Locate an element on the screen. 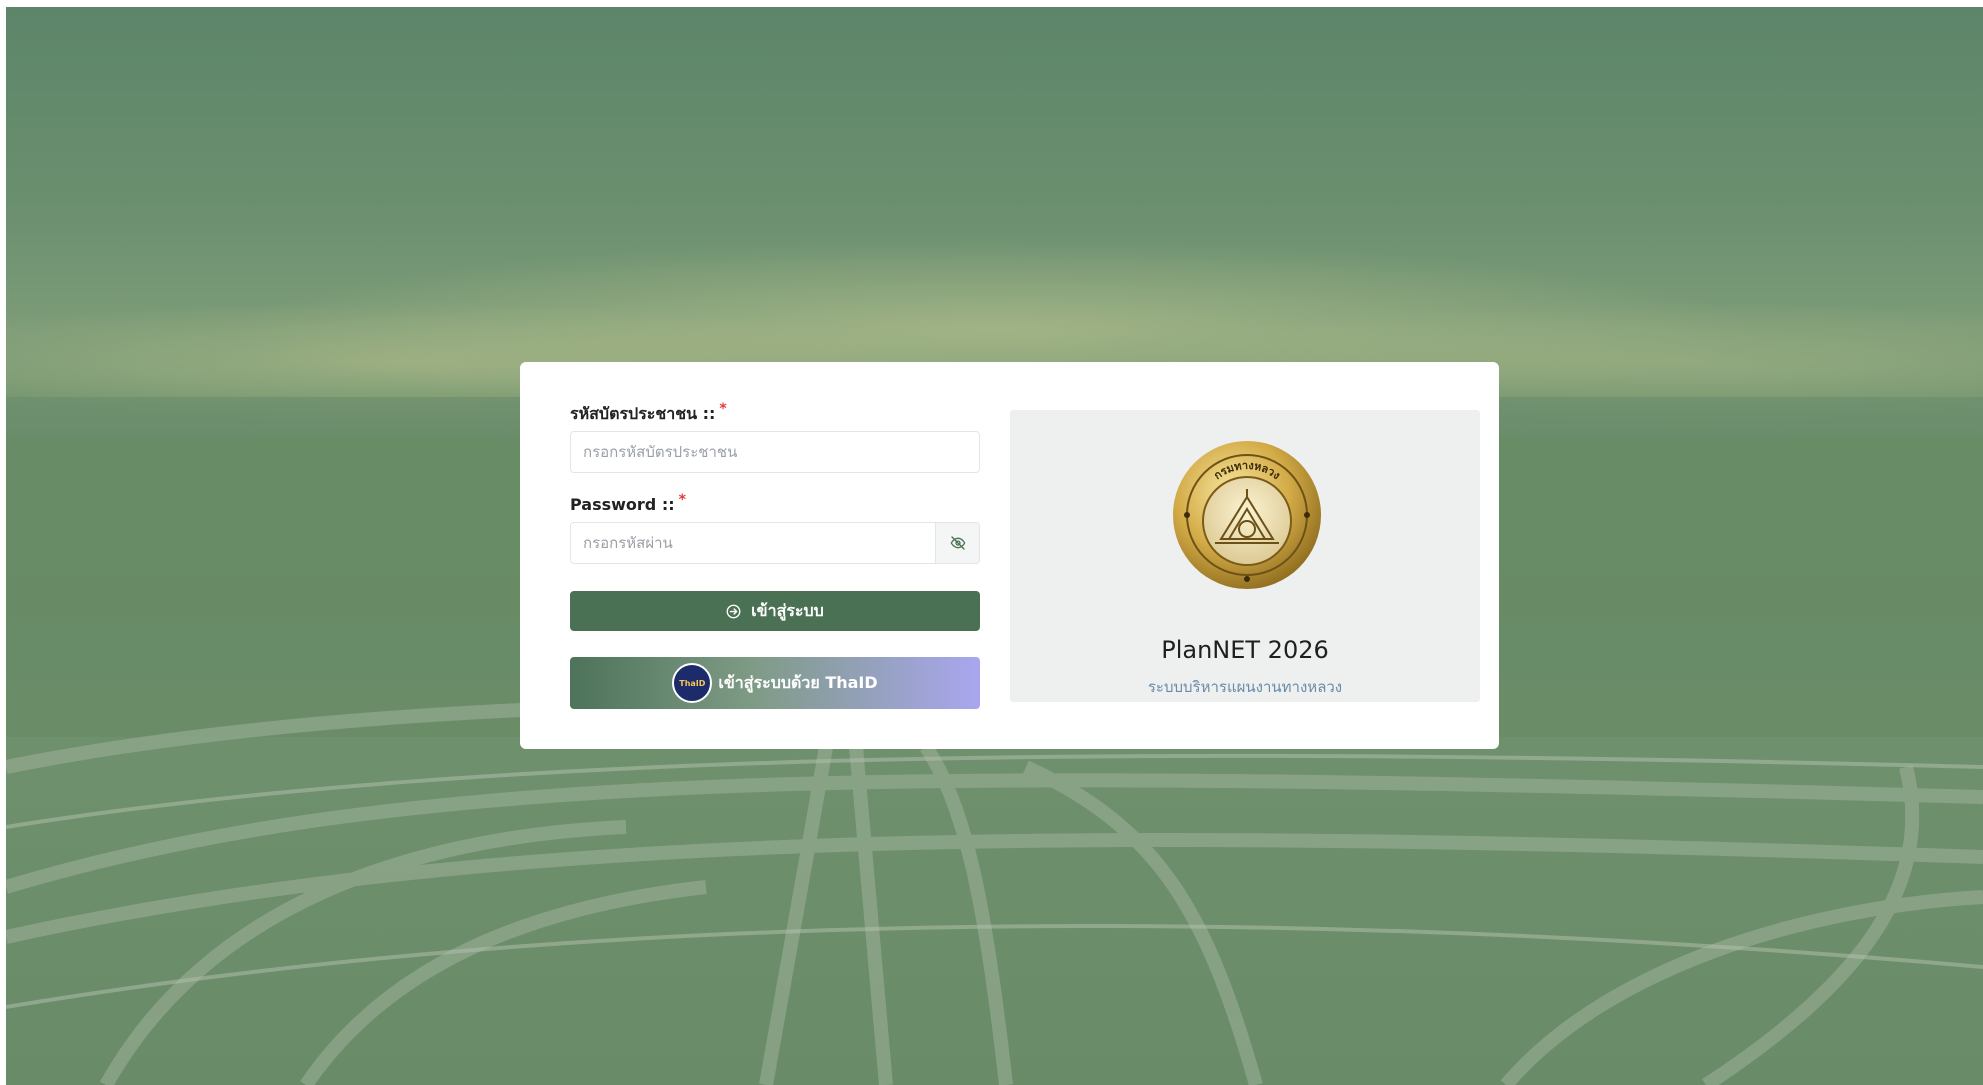 The image size is (1983, 1085). thaid-logo-text: ThaID is located at coordinates (692, 683).